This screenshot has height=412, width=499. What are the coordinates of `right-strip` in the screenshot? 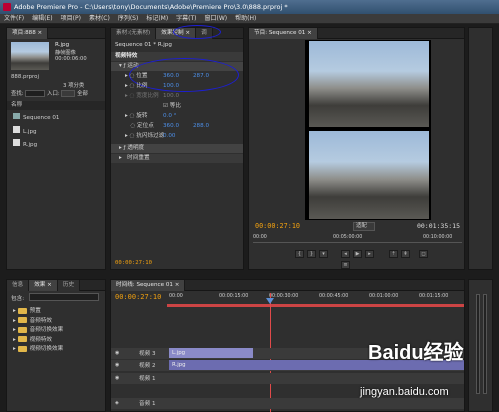 It's located at (480, 148).